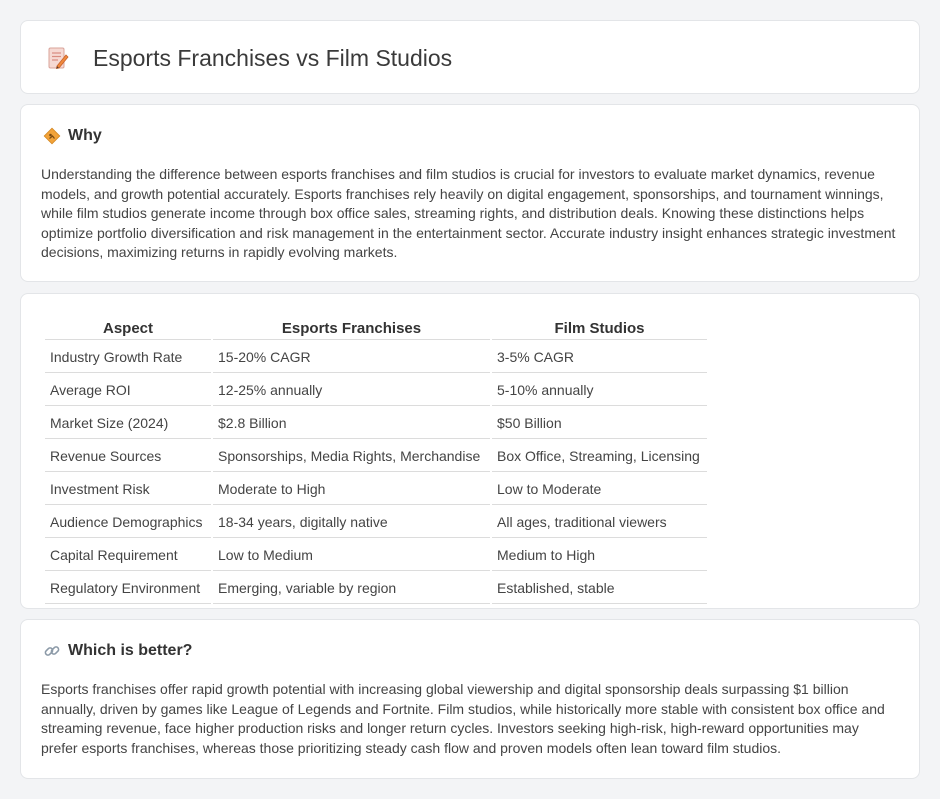 This screenshot has width=940, height=799. Describe the element at coordinates (128, 423) in the screenshot. I see `cell-aspect: Market Size (2024)` at that location.